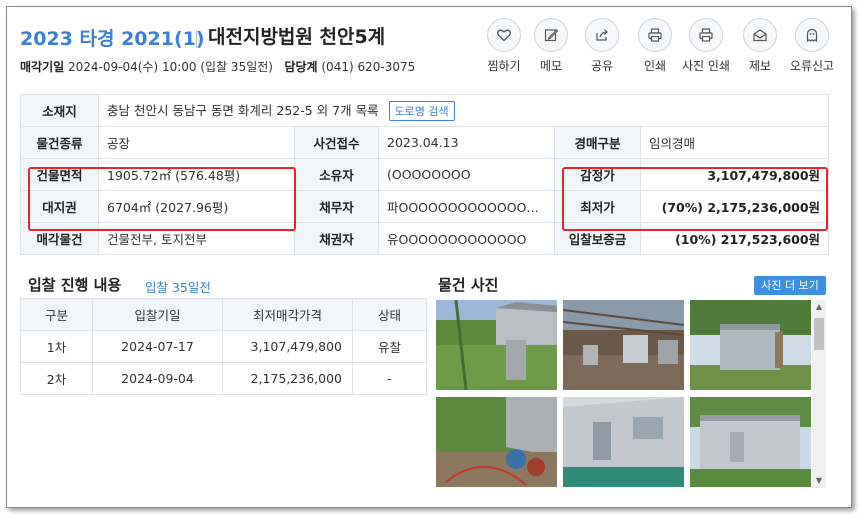 The width and height of the screenshot is (866, 520). What do you see at coordinates (760, 35) in the screenshot?
I see `report-envelope-icon` at bounding box center [760, 35].